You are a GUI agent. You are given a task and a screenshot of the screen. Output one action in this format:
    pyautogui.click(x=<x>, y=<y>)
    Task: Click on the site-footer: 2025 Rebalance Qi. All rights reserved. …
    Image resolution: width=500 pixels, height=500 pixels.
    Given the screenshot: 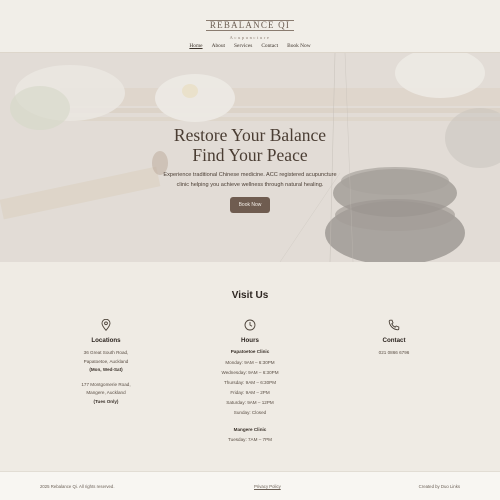 What is the action you would take?
    pyautogui.click(x=250, y=485)
    